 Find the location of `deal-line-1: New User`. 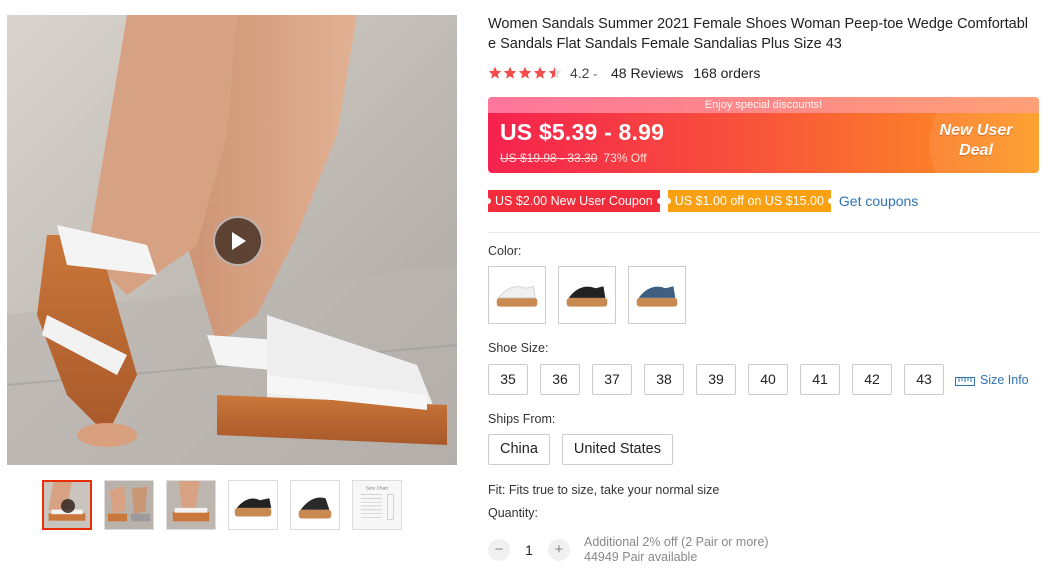

deal-line-1: New User is located at coordinates (976, 130).